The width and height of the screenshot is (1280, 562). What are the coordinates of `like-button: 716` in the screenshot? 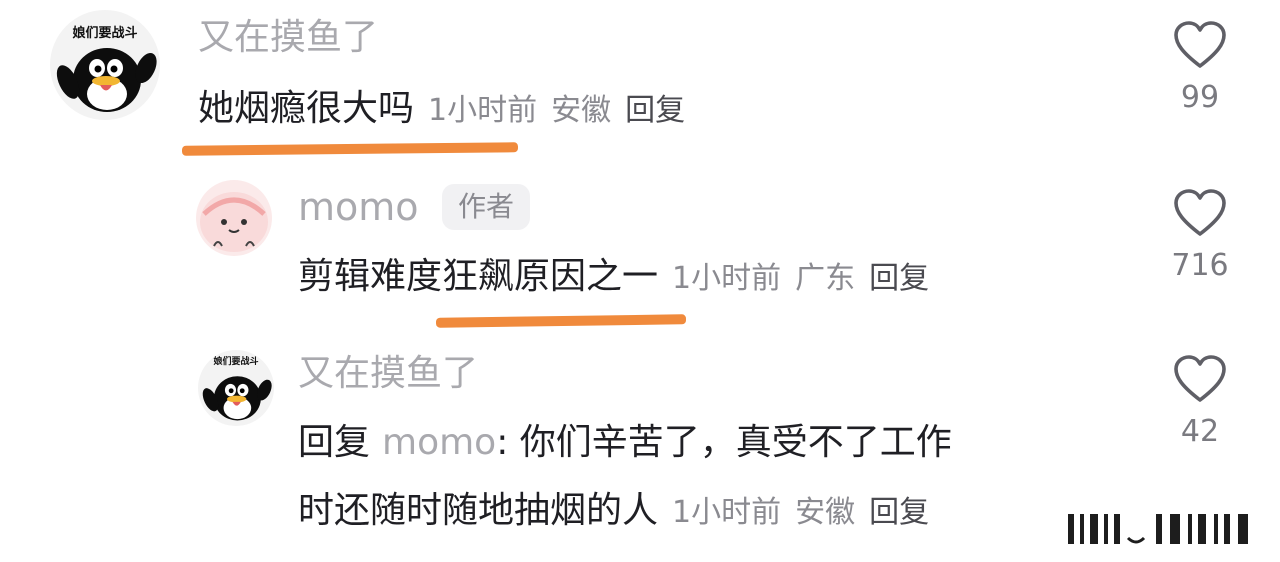 It's located at (1200, 235).